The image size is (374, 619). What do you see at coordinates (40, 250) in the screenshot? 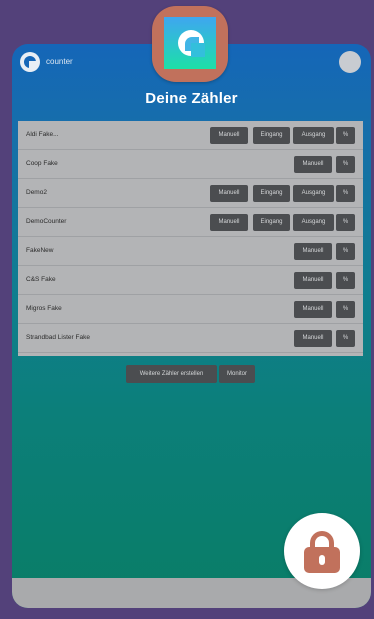
I see `counter-name: FakeNew` at bounding box center [40, 250].